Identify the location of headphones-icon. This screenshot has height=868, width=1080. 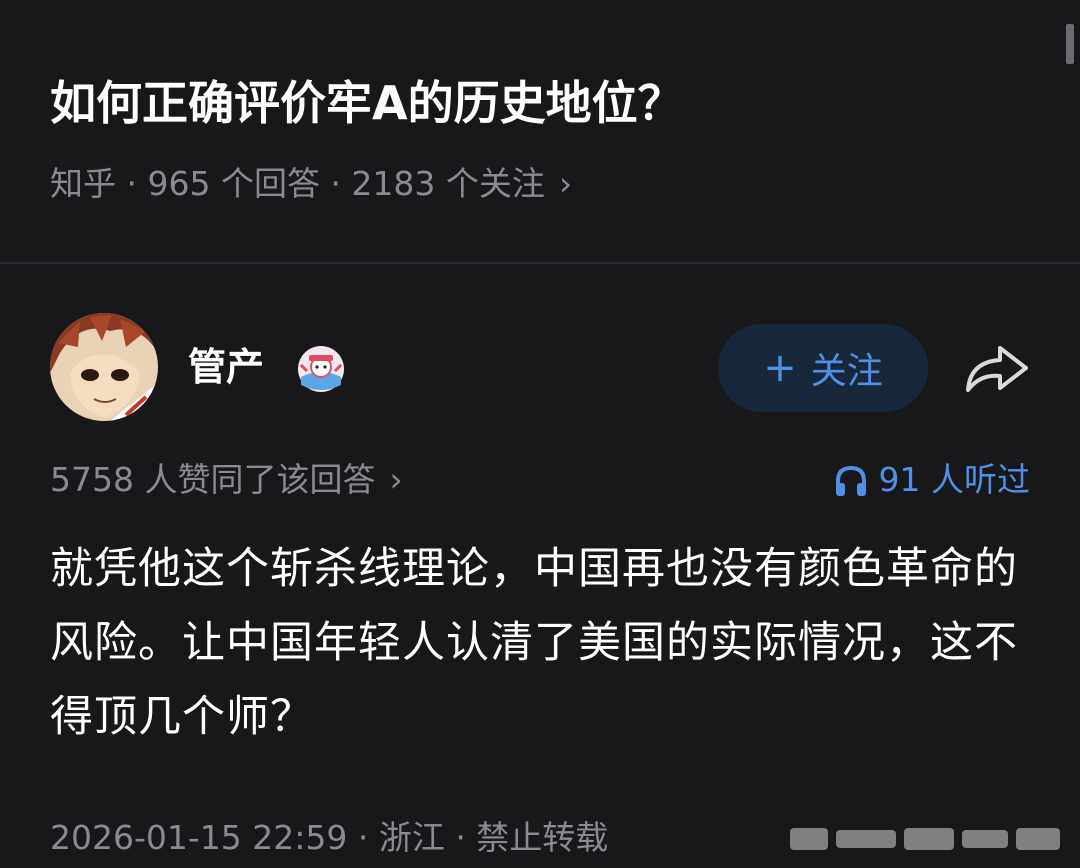
(850, 480).